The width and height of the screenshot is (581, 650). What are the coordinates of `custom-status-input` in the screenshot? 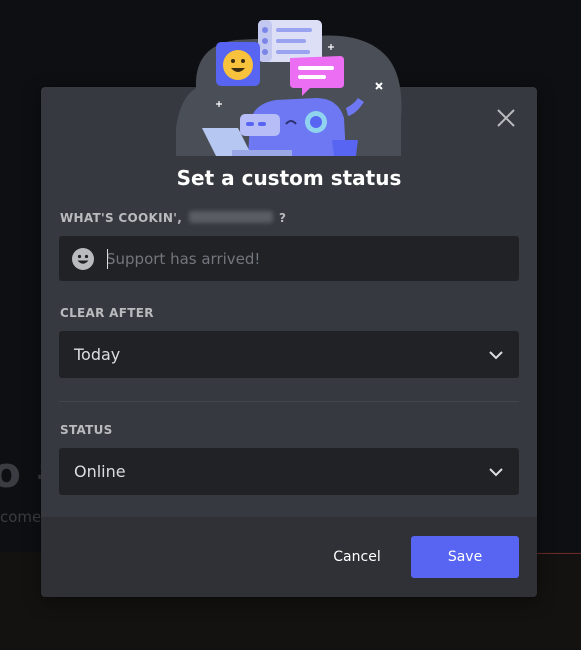 It's located at (306, 258).